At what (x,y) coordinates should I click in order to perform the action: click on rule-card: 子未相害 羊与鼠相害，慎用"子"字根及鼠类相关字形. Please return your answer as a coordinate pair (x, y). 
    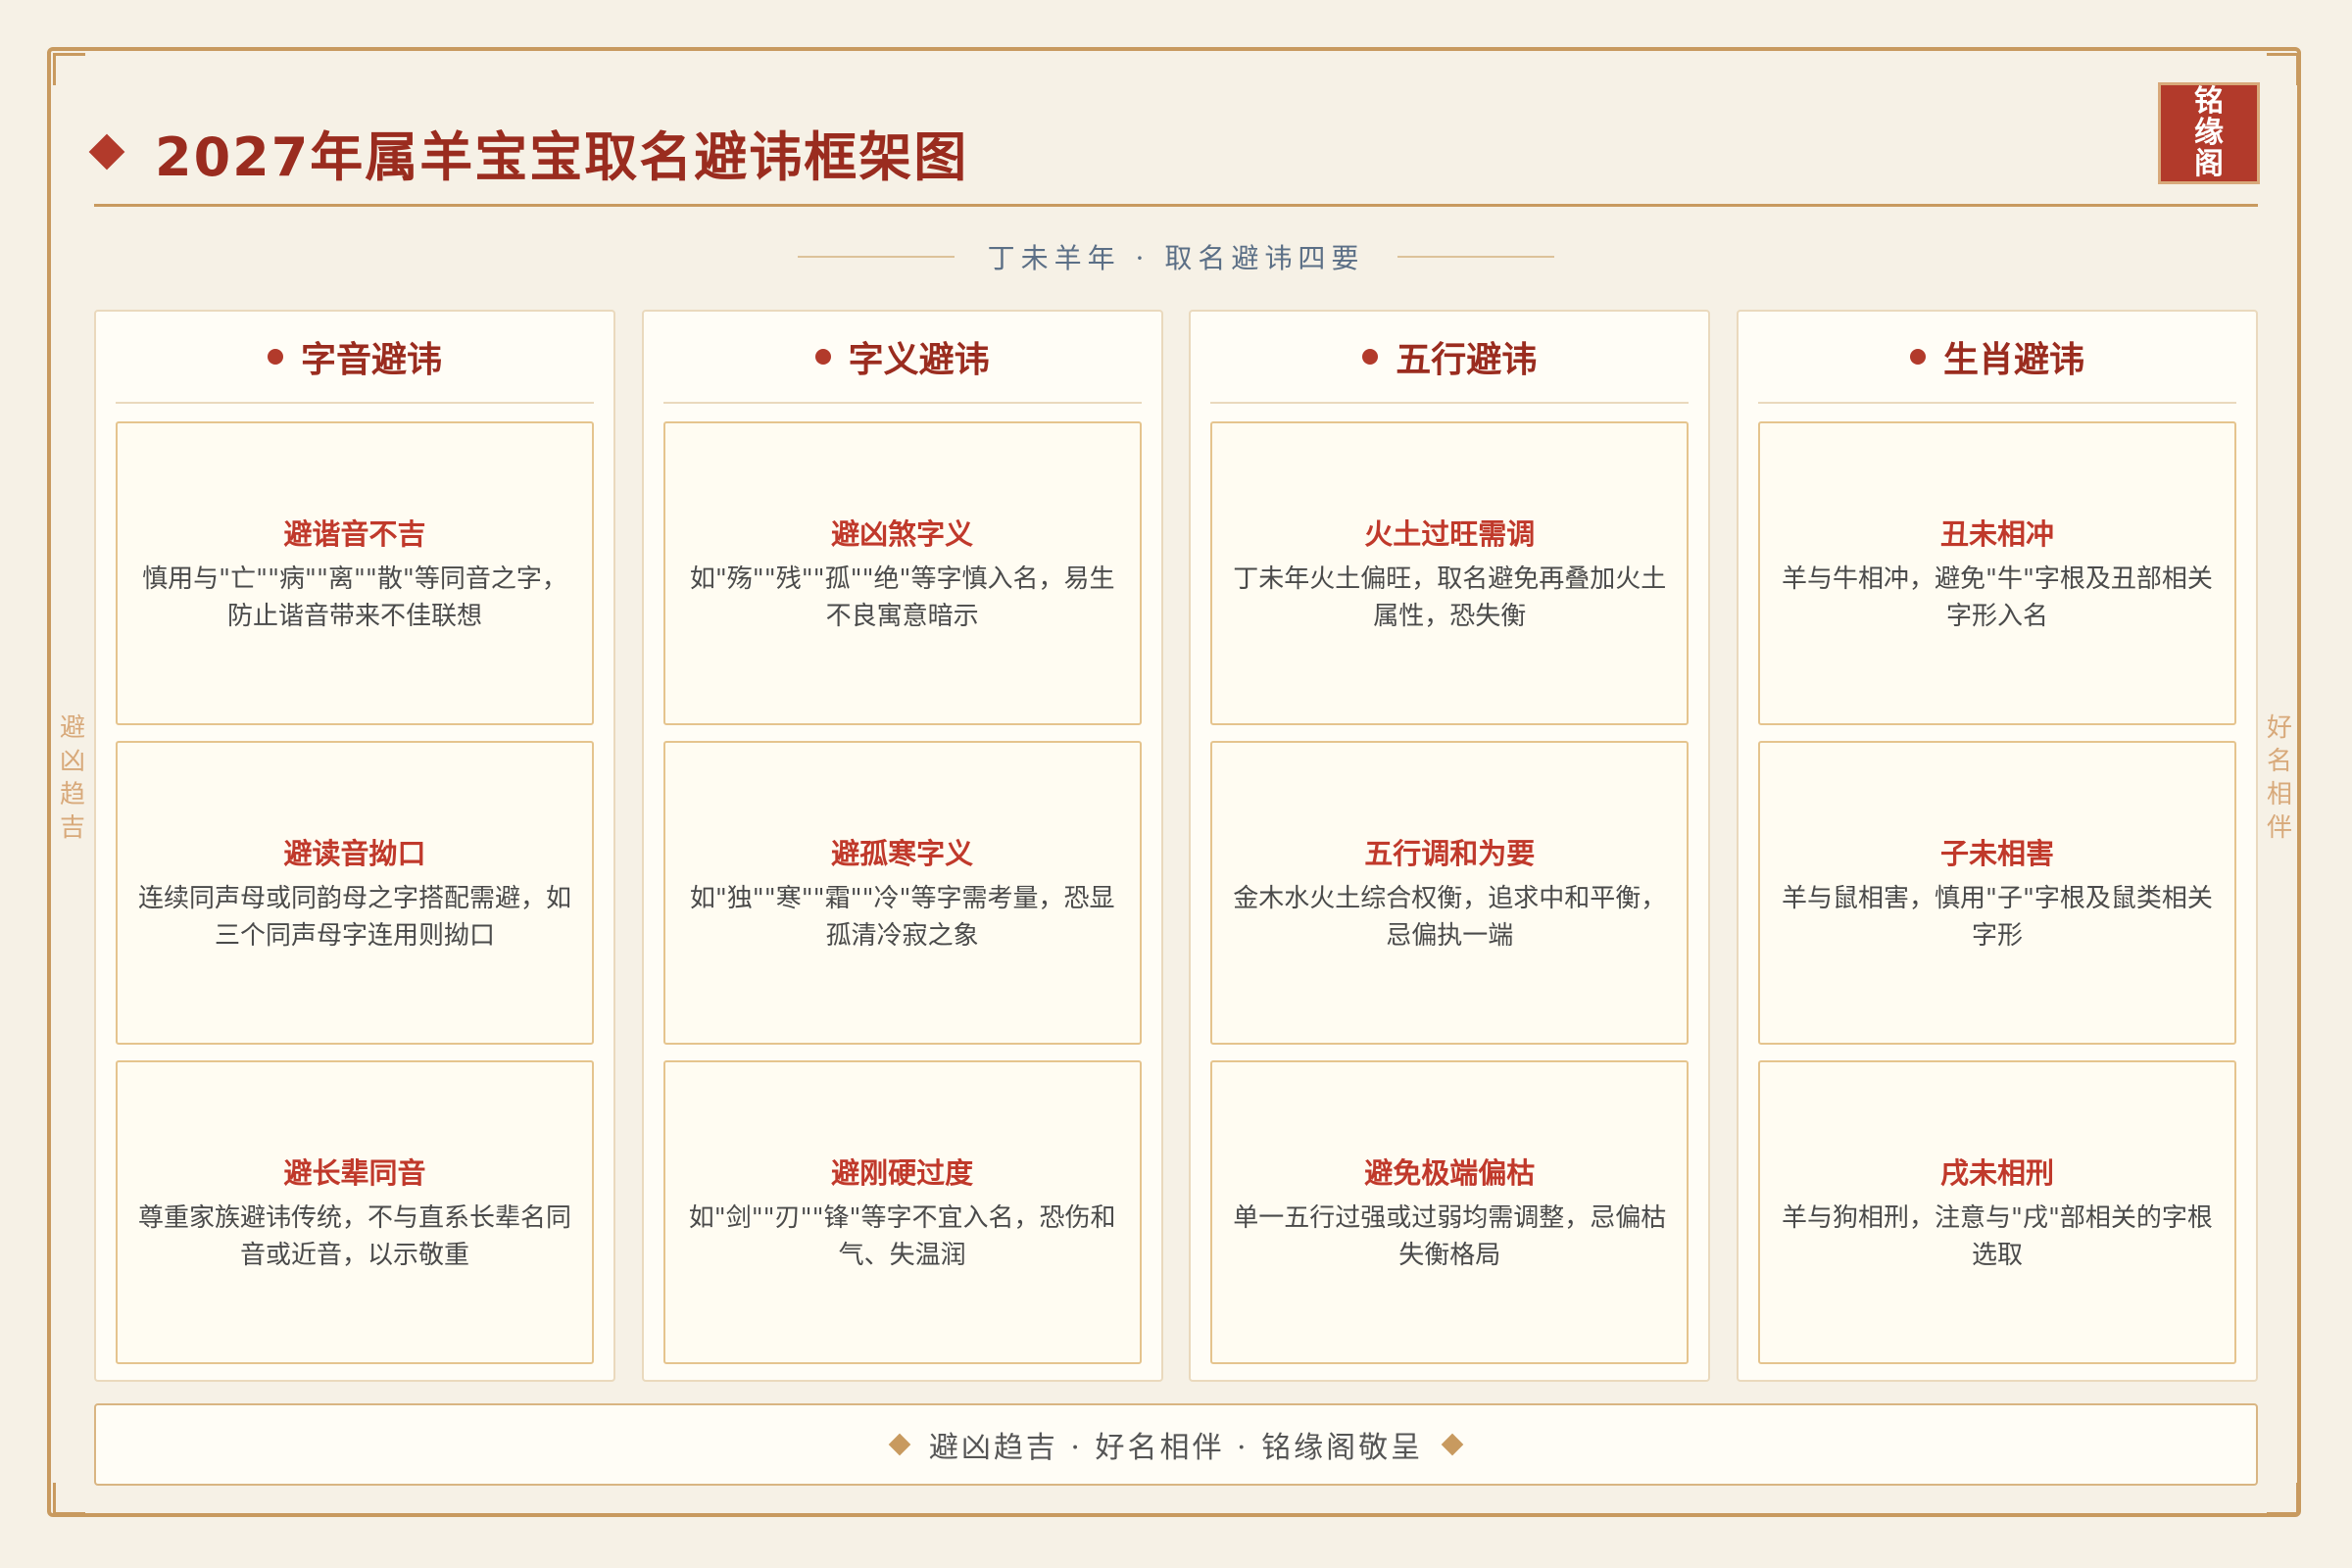
    Looking at the image, I should click on (1996, 893).